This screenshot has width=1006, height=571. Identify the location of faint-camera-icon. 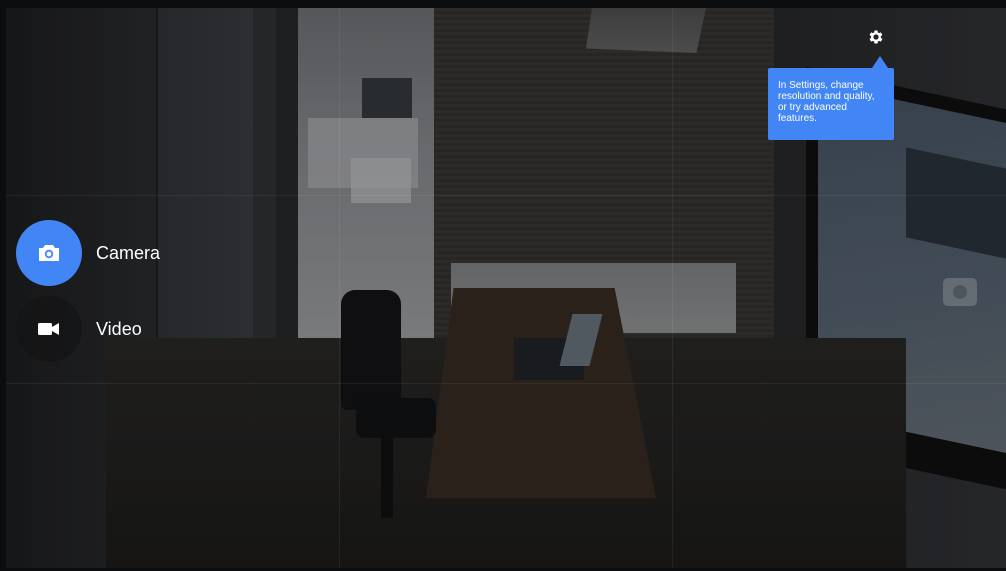
(960, 292).